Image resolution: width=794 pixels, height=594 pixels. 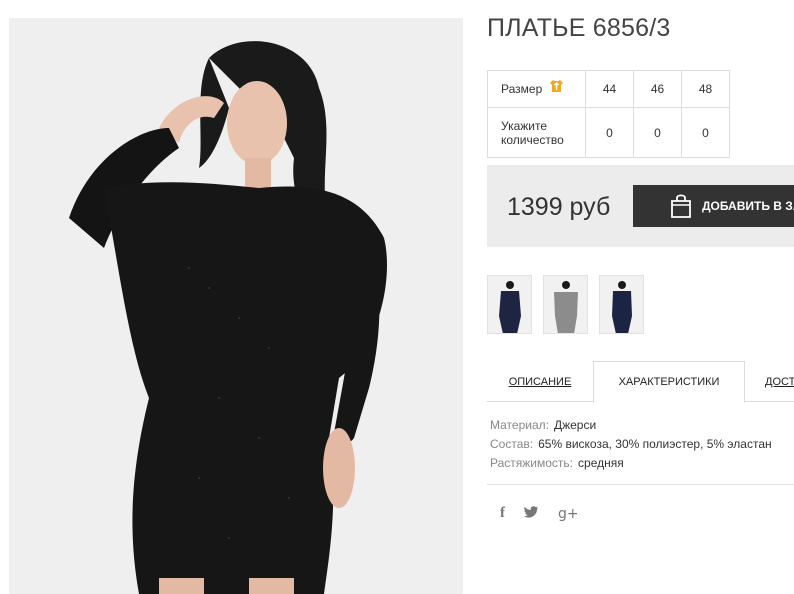 What do you see at coordinates (655, 444) in the screenshot?
I see `spec-value: 65% вискоза, 30% полиэстер, 5% эластан` at bounding box center [655, 444].